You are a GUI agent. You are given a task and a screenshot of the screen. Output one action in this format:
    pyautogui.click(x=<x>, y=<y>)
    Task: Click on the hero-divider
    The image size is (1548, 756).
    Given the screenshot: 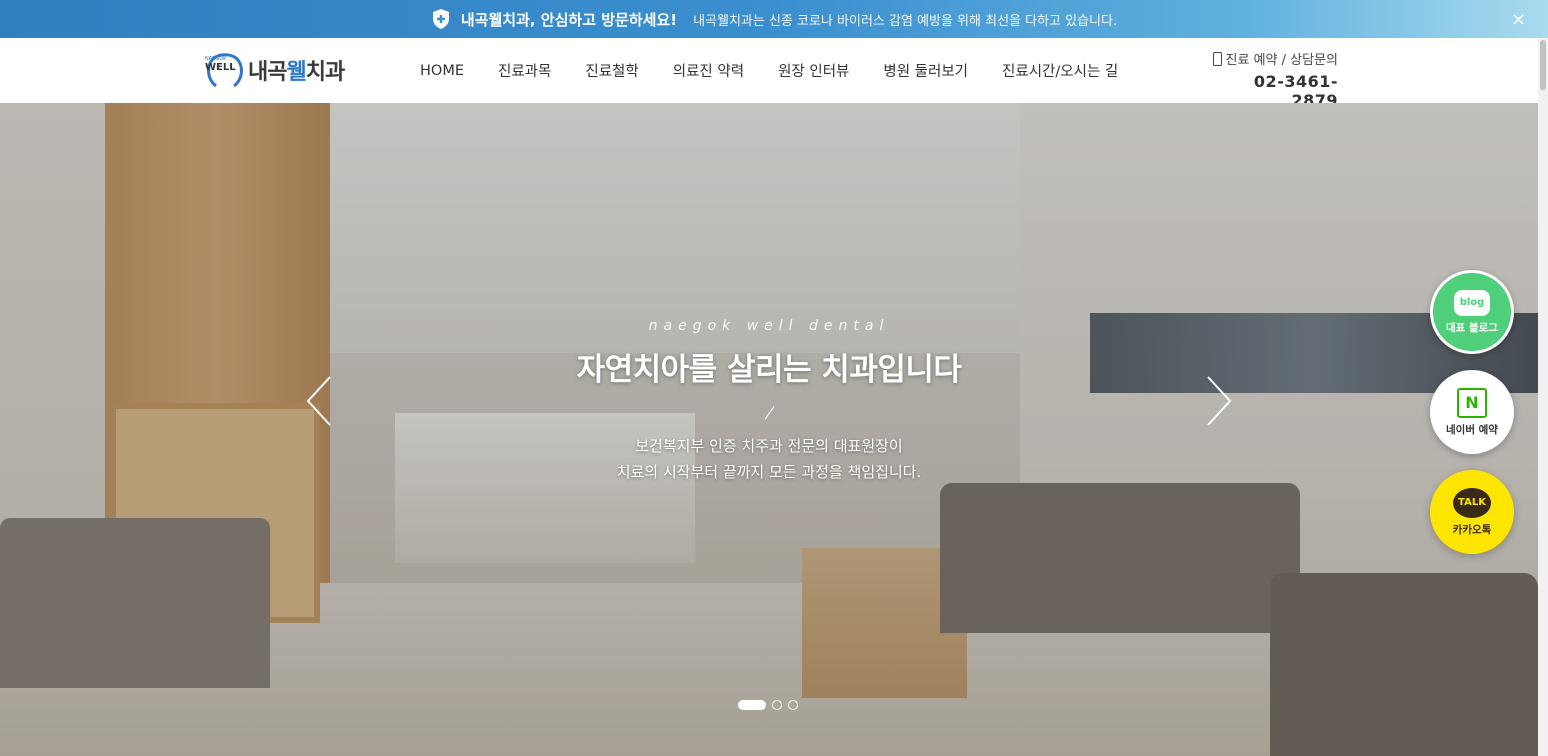 What is the action you would take?
    pyautogui.click(x=769, y=413)
    